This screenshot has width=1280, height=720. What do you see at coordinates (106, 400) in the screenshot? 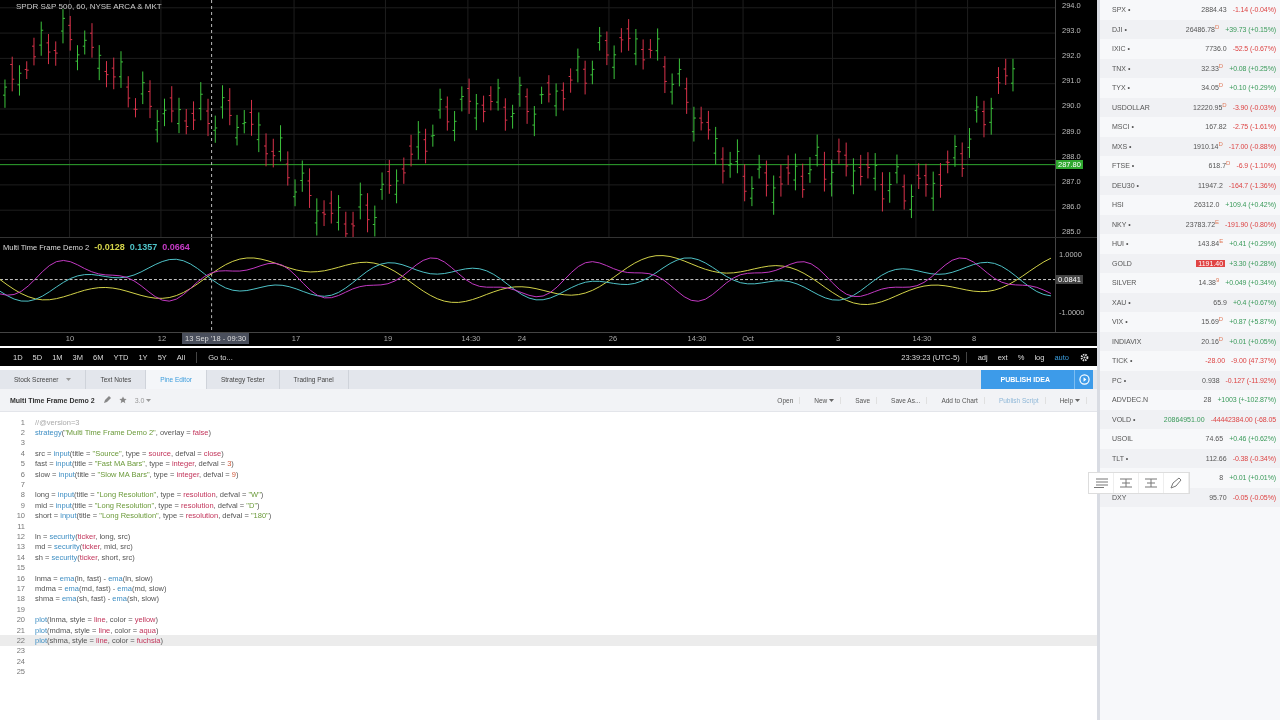
I see `pencil-icon` at bounding box center [106, 400].